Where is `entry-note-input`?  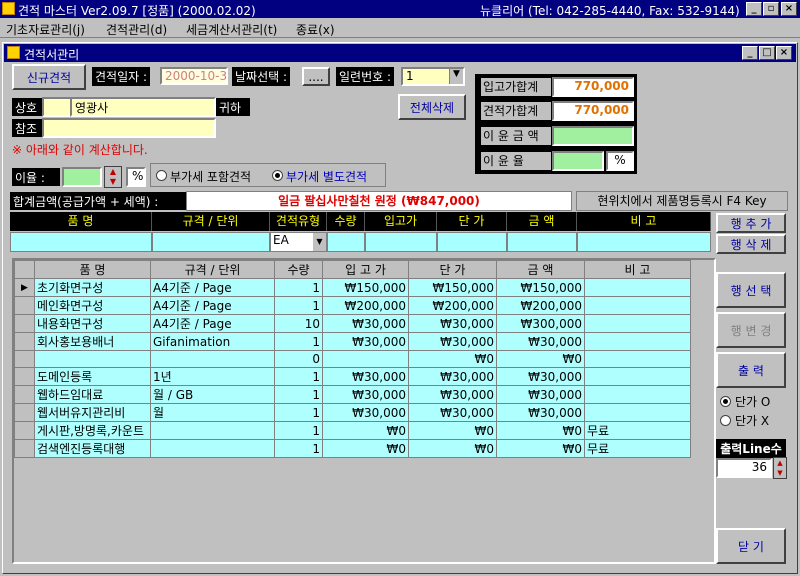 entry-note-input is located at coordinates (644, 242).